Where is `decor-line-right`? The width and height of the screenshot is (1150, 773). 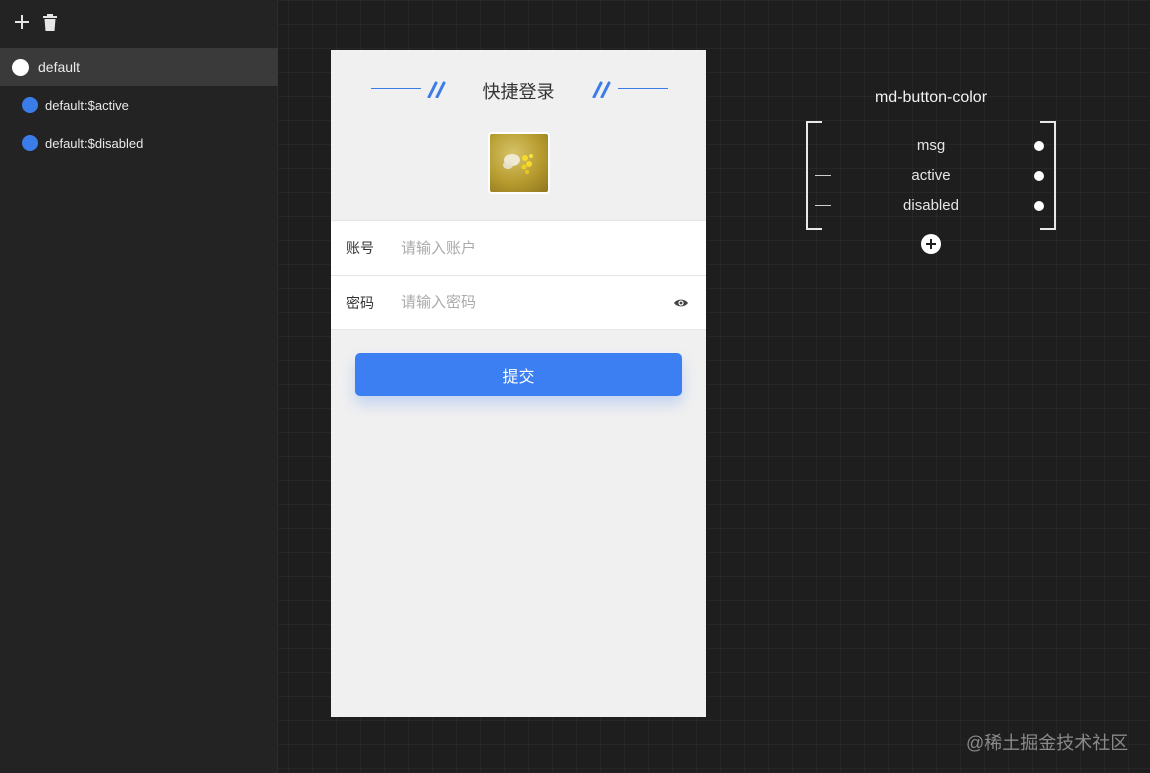 decor-line-right is located at coordinates (643, 88).